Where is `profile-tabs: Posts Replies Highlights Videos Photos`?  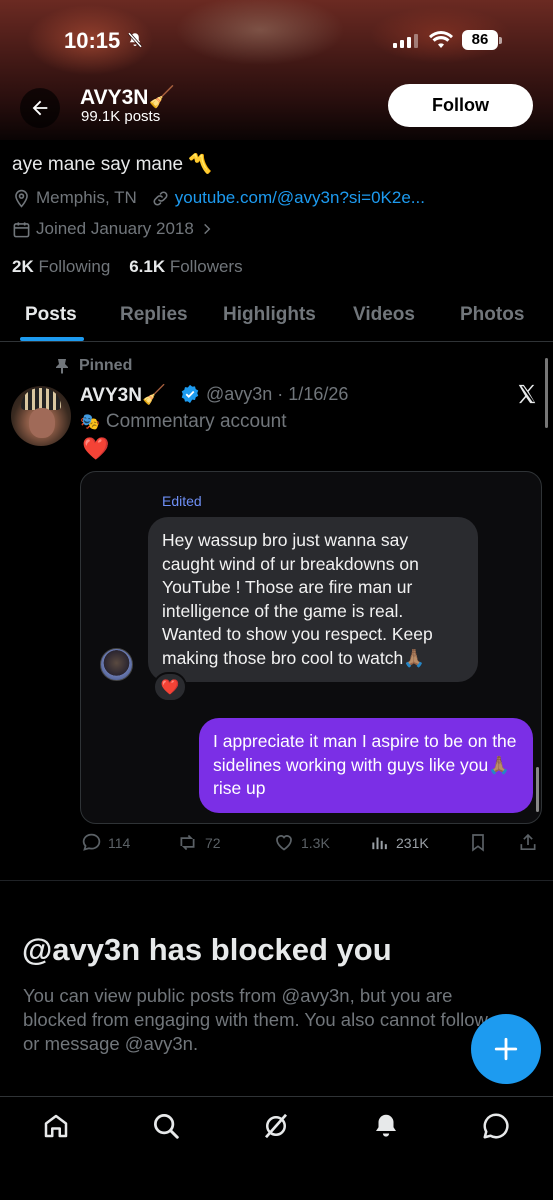 profile-tabs: Posts Replies Highlights Videos Photos is located at coordinates (276, 316).